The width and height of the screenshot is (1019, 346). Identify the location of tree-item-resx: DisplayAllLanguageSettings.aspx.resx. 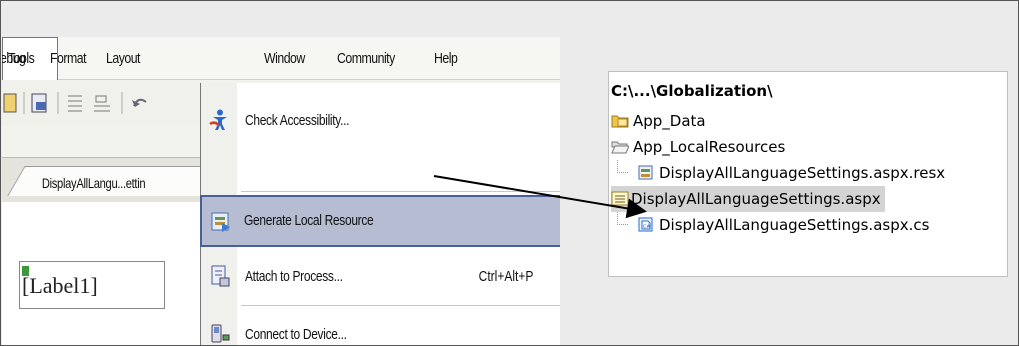
(790, 173).